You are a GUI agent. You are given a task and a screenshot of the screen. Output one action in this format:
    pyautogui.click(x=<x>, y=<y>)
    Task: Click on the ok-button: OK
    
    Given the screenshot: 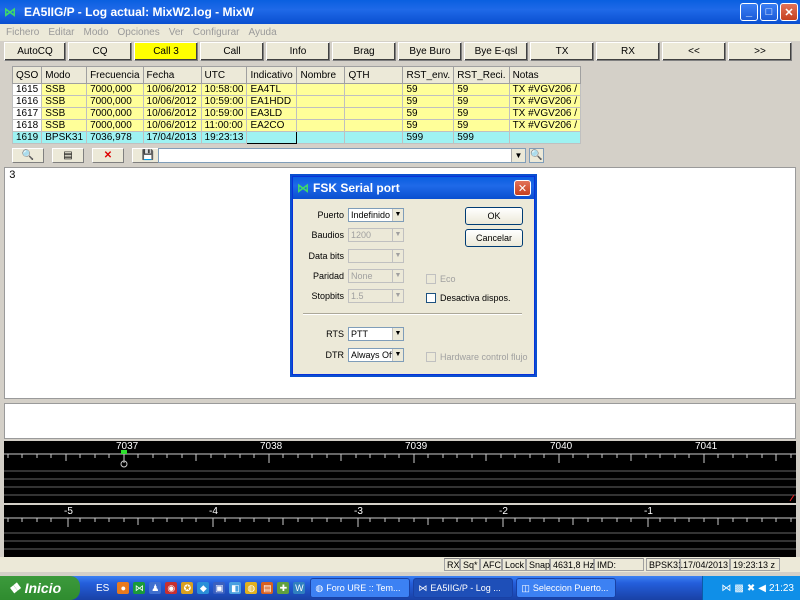 What is the action you would take?
    pyautogui.click(x=494, y=216)
    